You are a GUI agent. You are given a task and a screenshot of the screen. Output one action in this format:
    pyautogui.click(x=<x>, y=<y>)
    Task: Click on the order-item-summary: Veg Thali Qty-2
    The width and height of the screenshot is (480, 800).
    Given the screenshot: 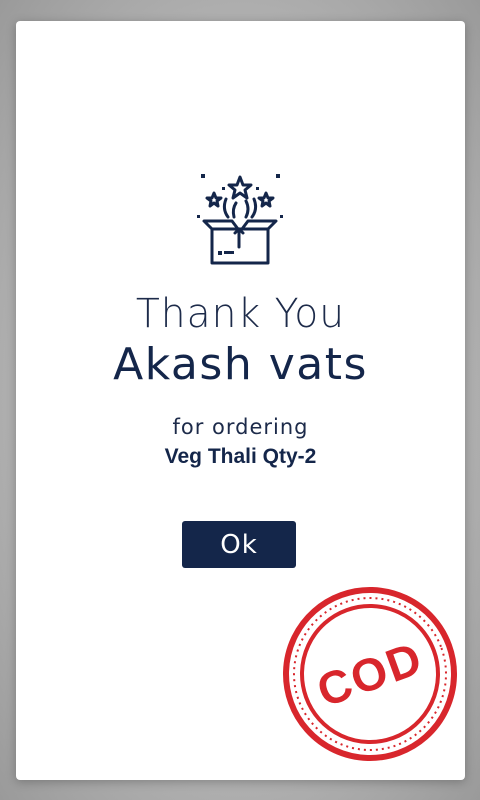 What is the action you would take?
    pyautogui.click(x=240, y=456)
    